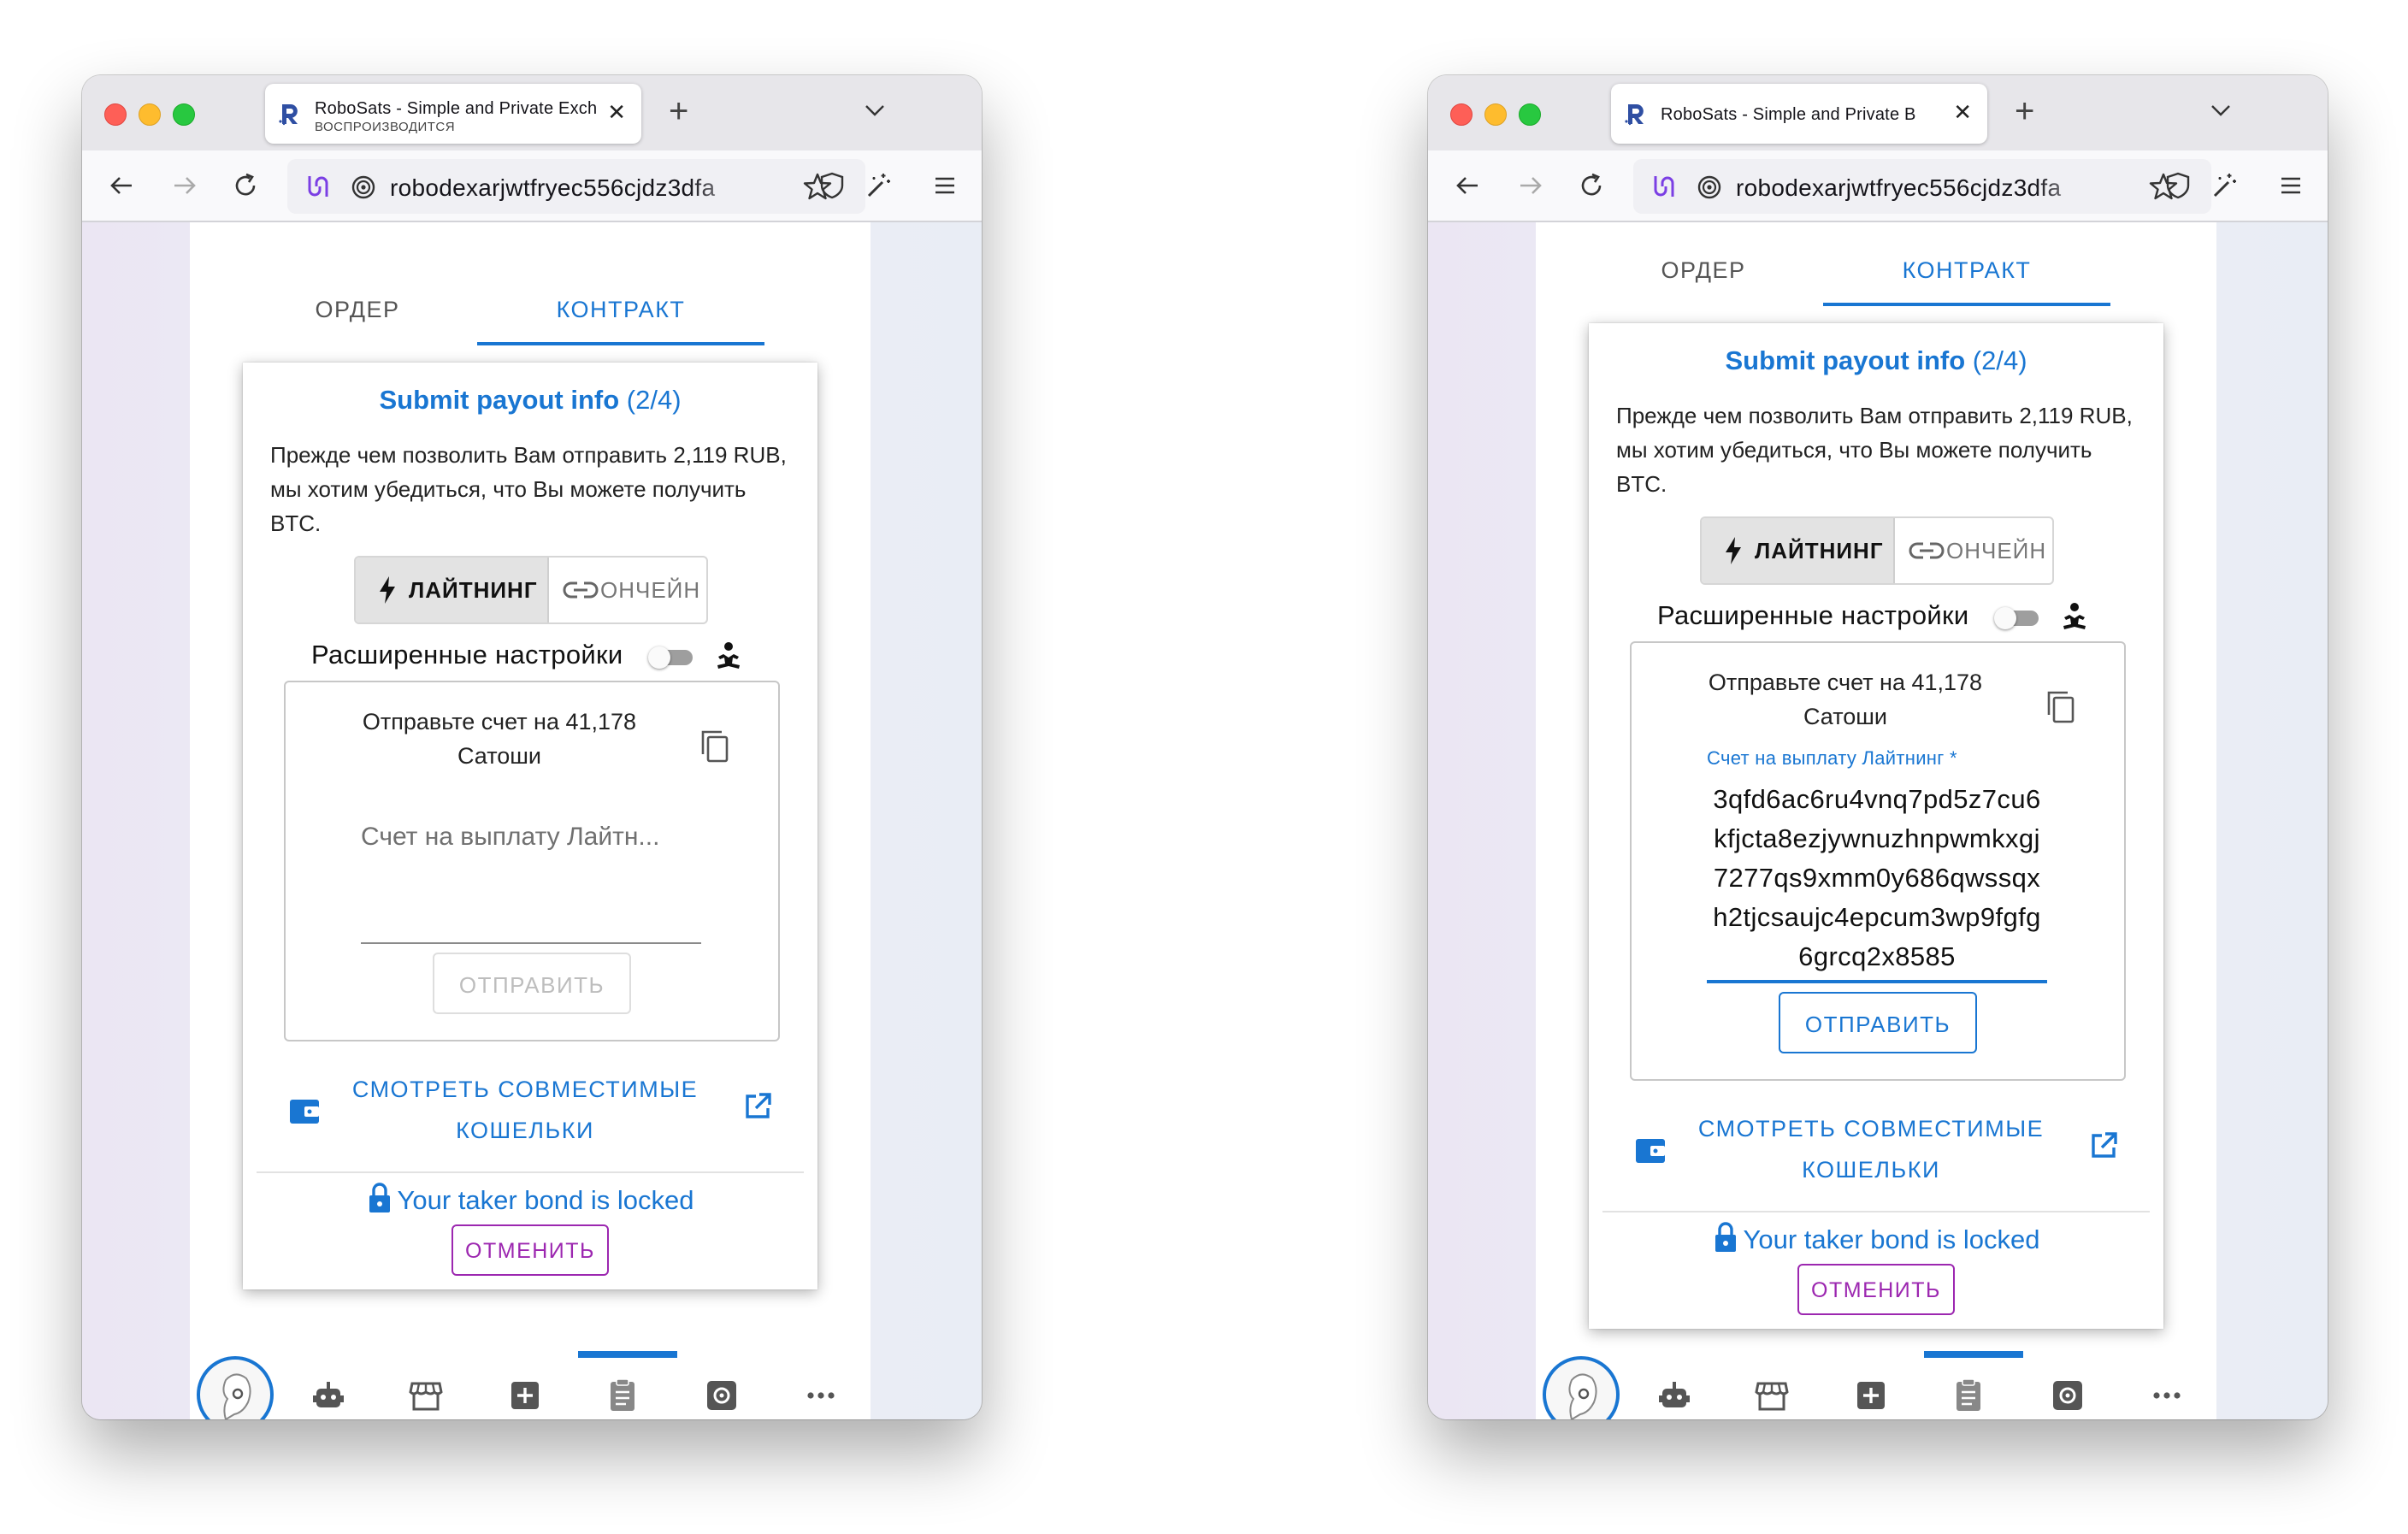  I want to click on tab-playing-status: ВОСПРОИЗВОДИТСЯ, so click(386, 127).